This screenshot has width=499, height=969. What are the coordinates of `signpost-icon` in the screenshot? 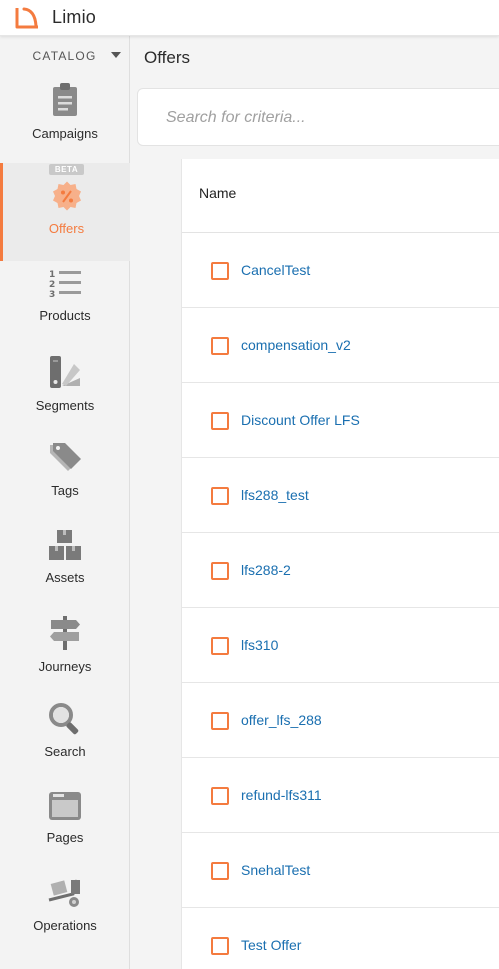 It's located at (65, 633).